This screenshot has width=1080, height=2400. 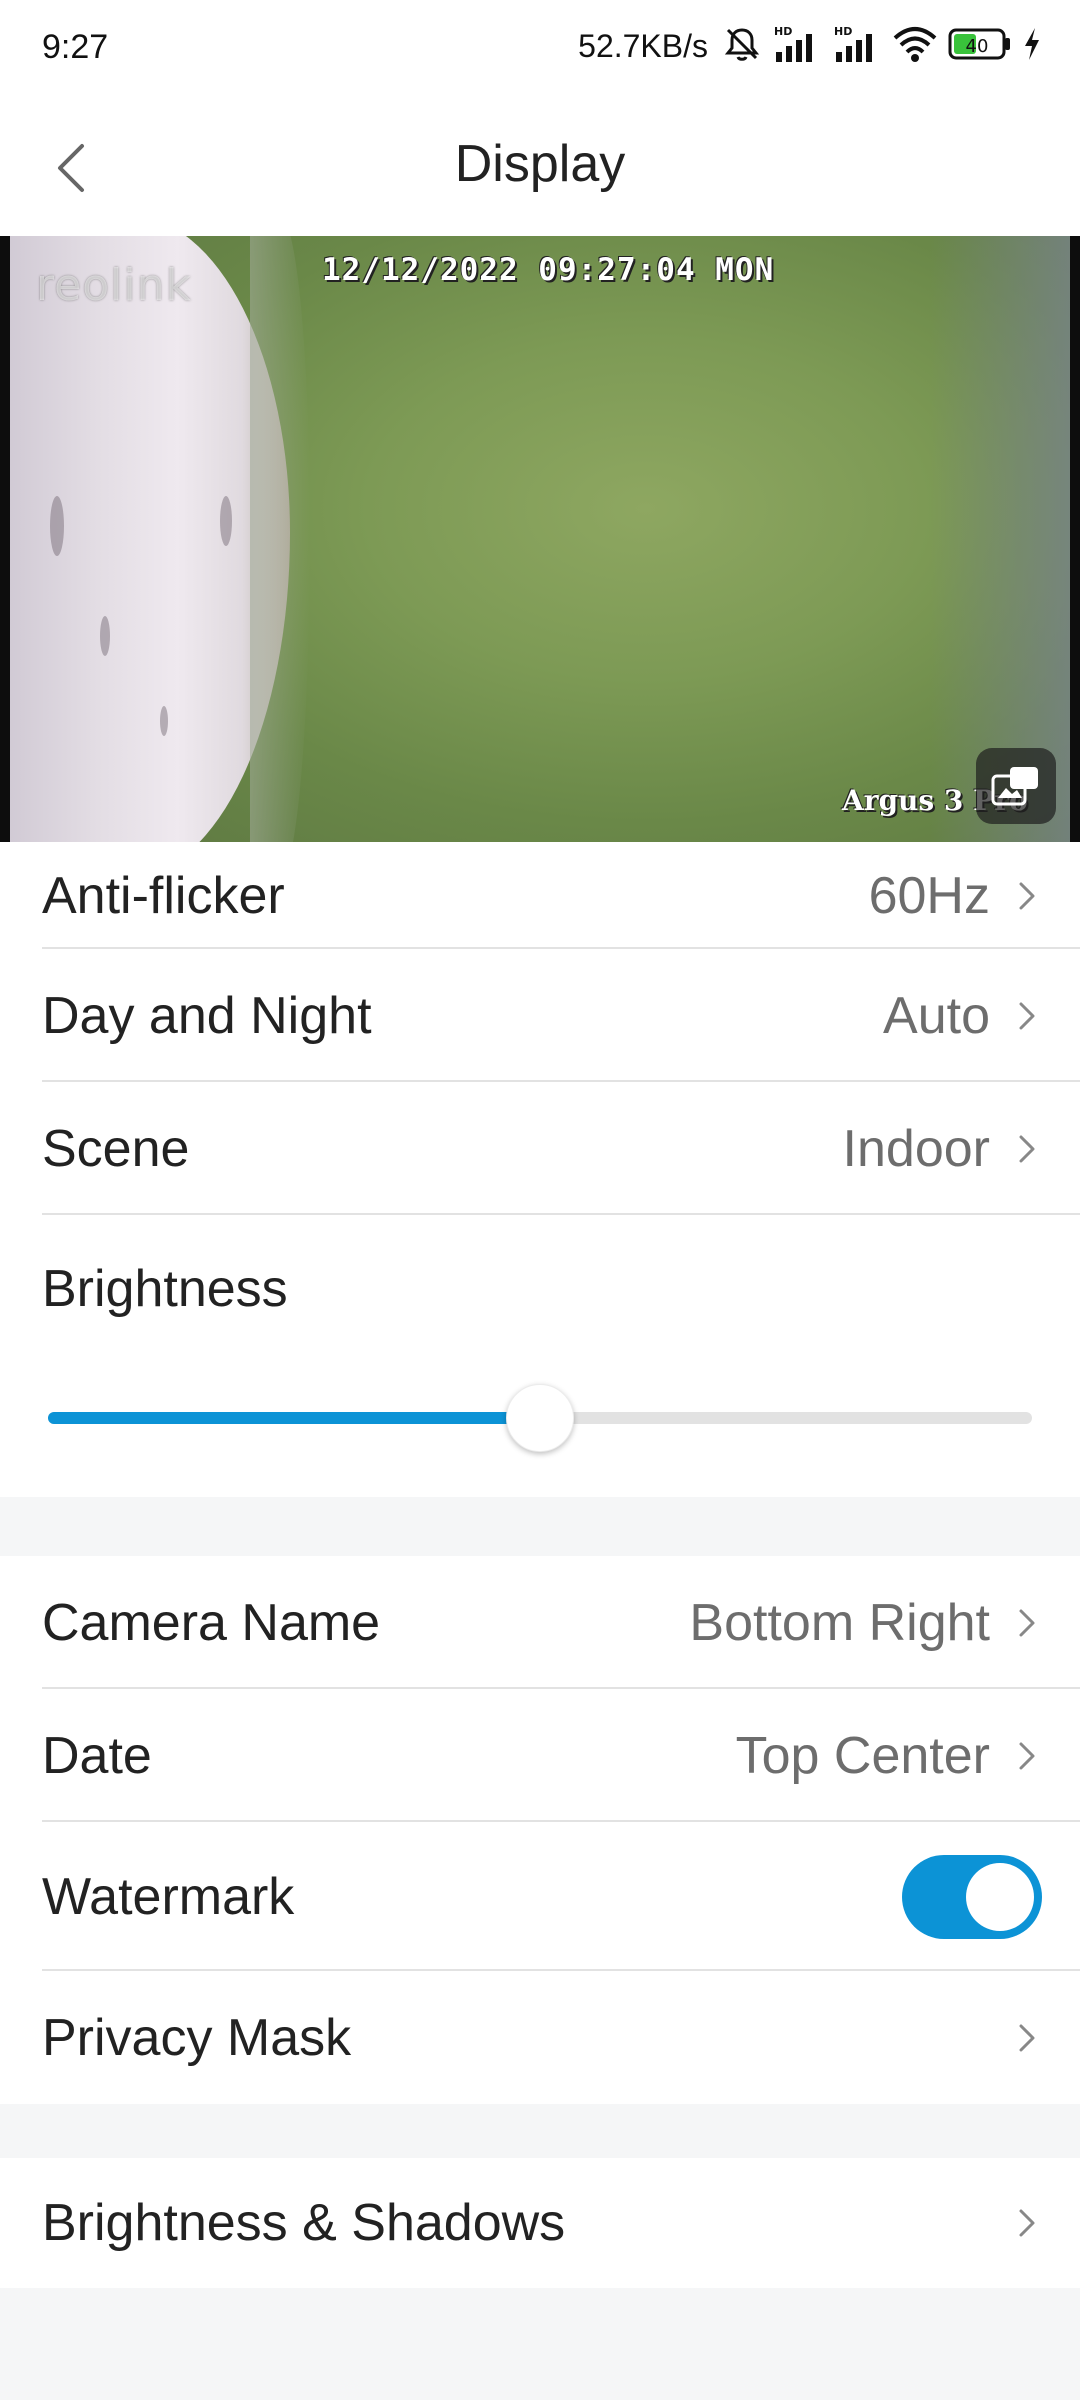 I want to click on net-speed: 52.7KB/s, so click(x=643, y=45).